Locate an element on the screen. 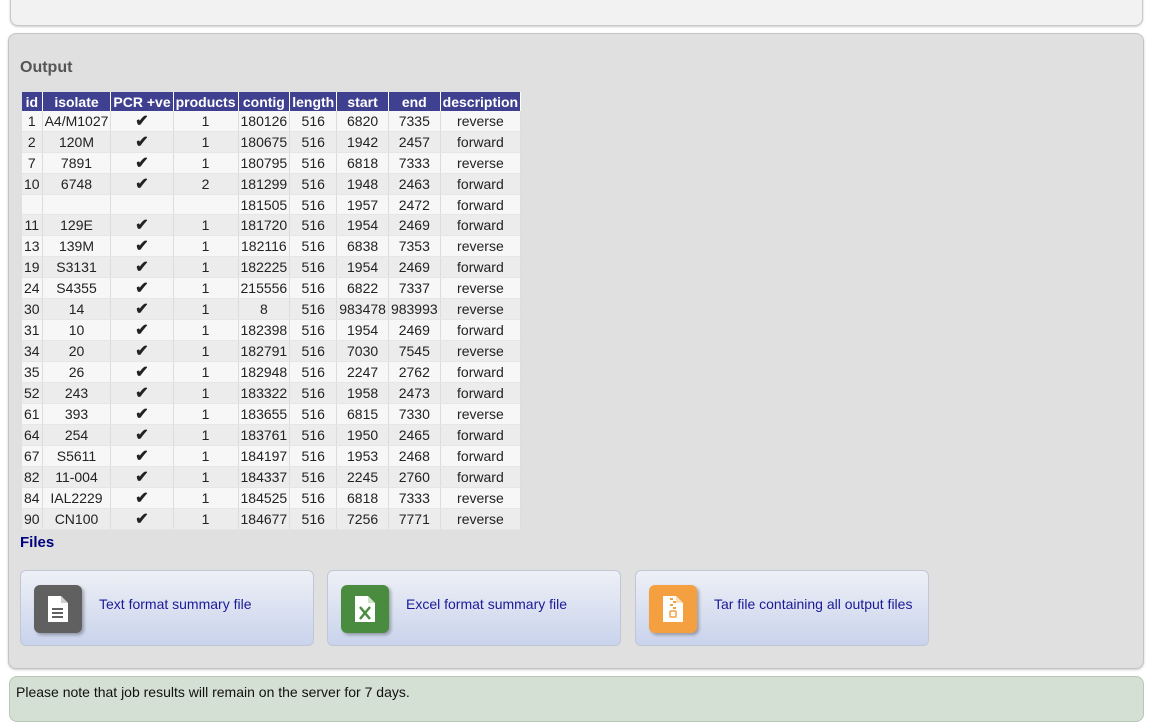  column-header-isolate: isolate is located at coordinates (77, 101).